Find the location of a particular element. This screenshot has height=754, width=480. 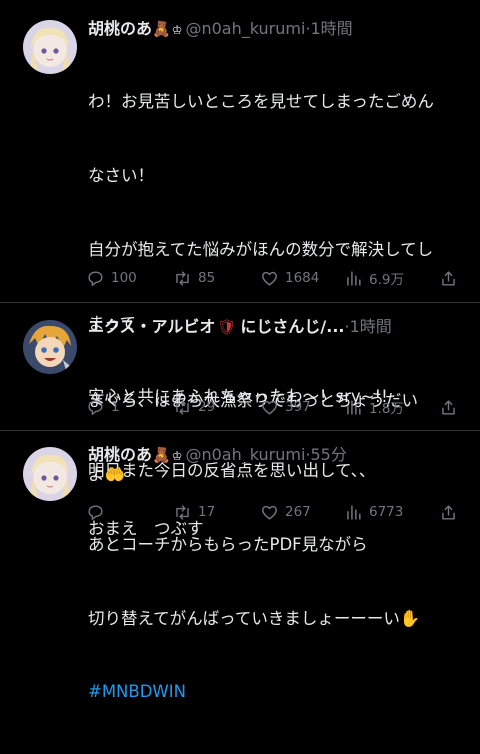

action-bar: 100 85 1684 6.9万 is located at coordinates (272, 278).